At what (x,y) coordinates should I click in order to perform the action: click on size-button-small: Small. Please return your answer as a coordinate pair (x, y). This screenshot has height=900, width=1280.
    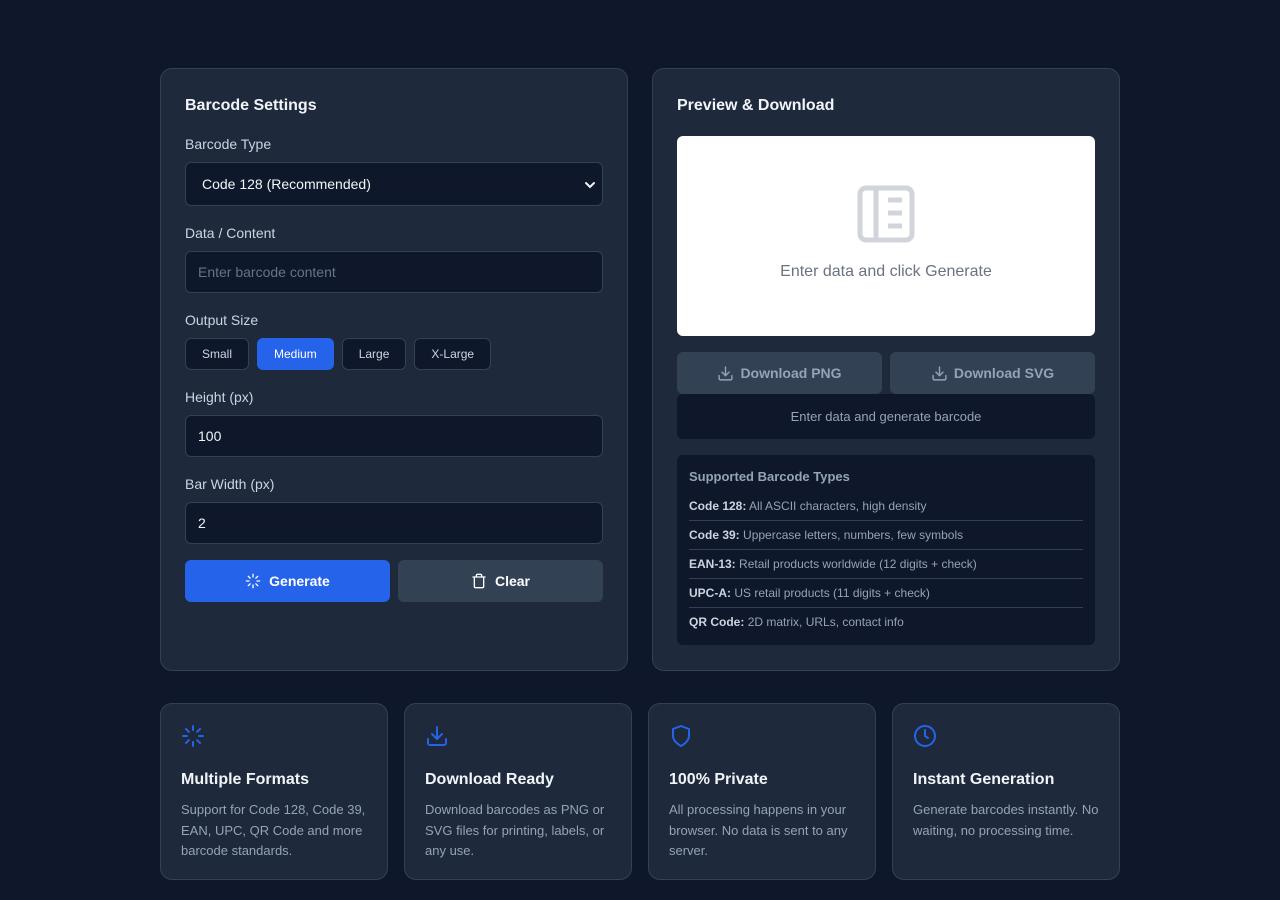
    Looking at the image, I should click on (217, 354).